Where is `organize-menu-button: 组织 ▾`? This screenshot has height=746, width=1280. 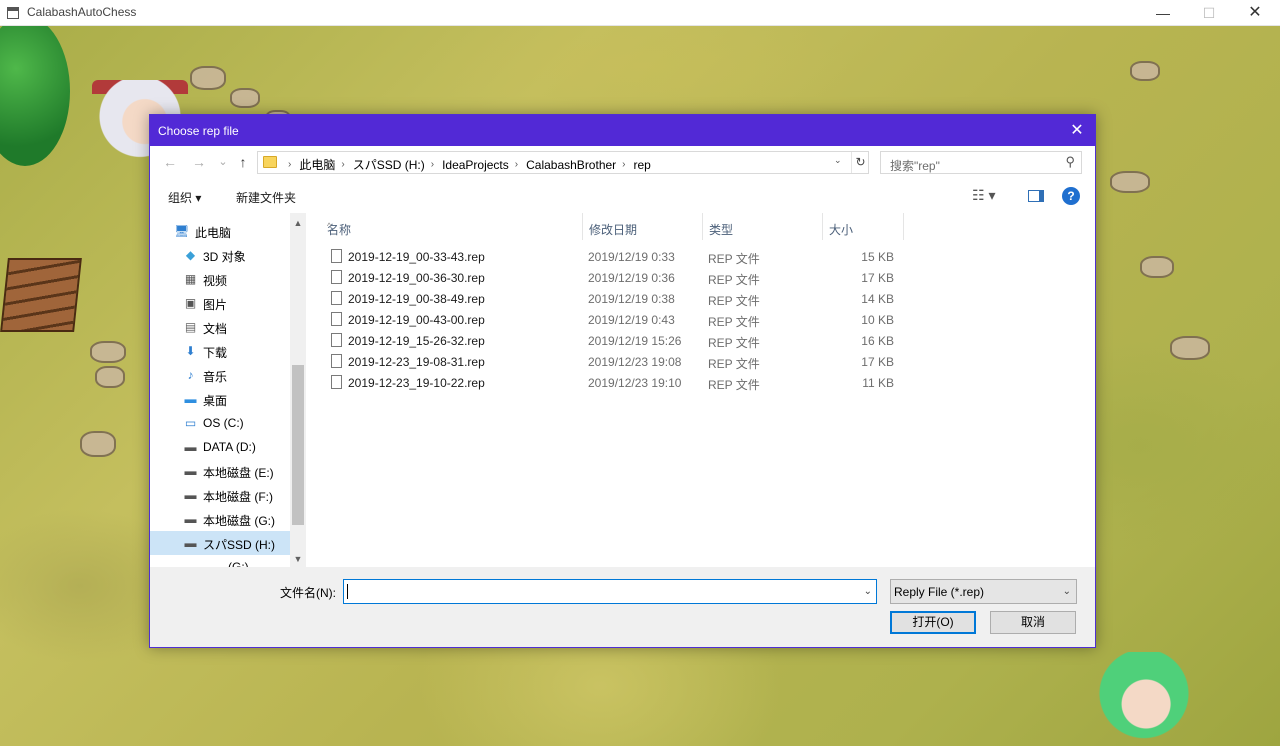 organize-menu-button: 组织 ▾ is located at coordinates (184, 197).